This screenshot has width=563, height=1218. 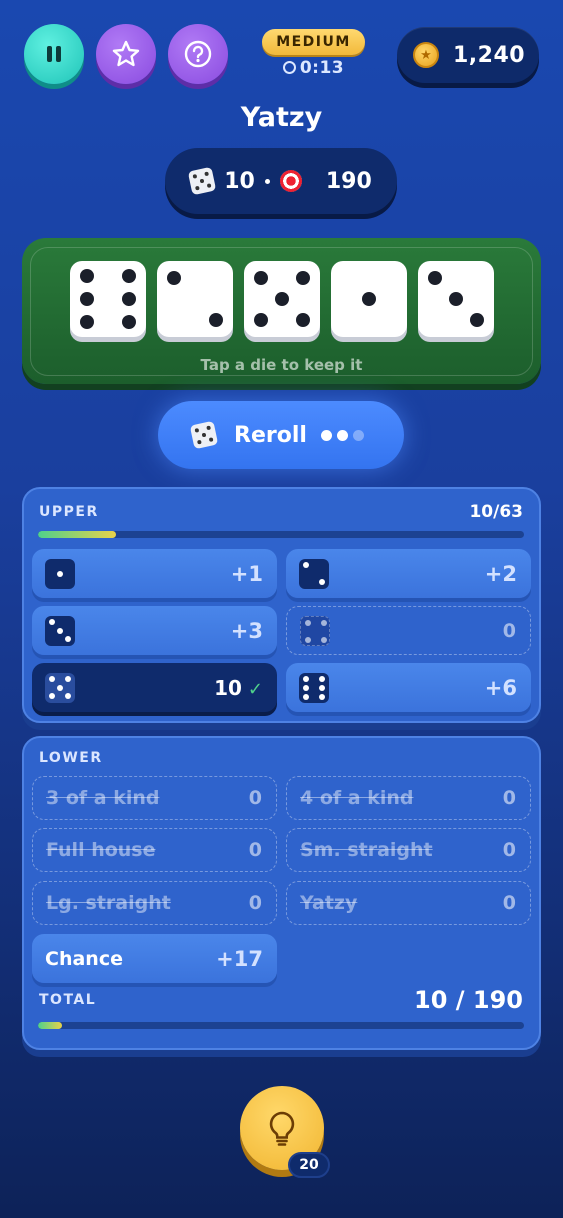 What do you see at coordinates (489, 55) in the screenshot?
I see `coin-value: 1,240` at bounding box center [489, 55].